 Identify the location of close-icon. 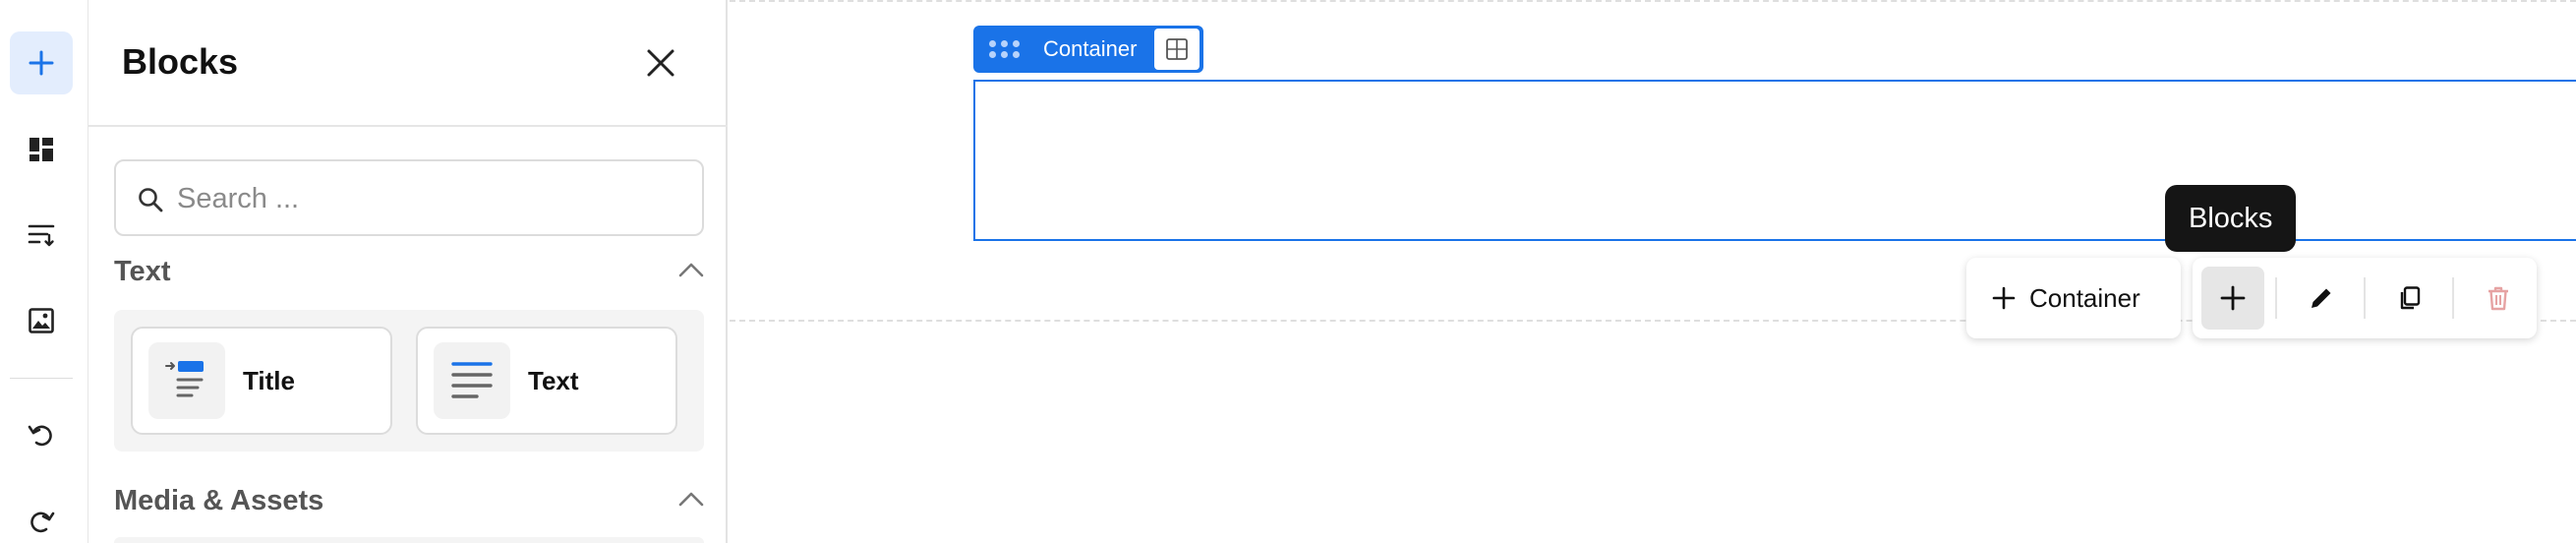
(660, 63).